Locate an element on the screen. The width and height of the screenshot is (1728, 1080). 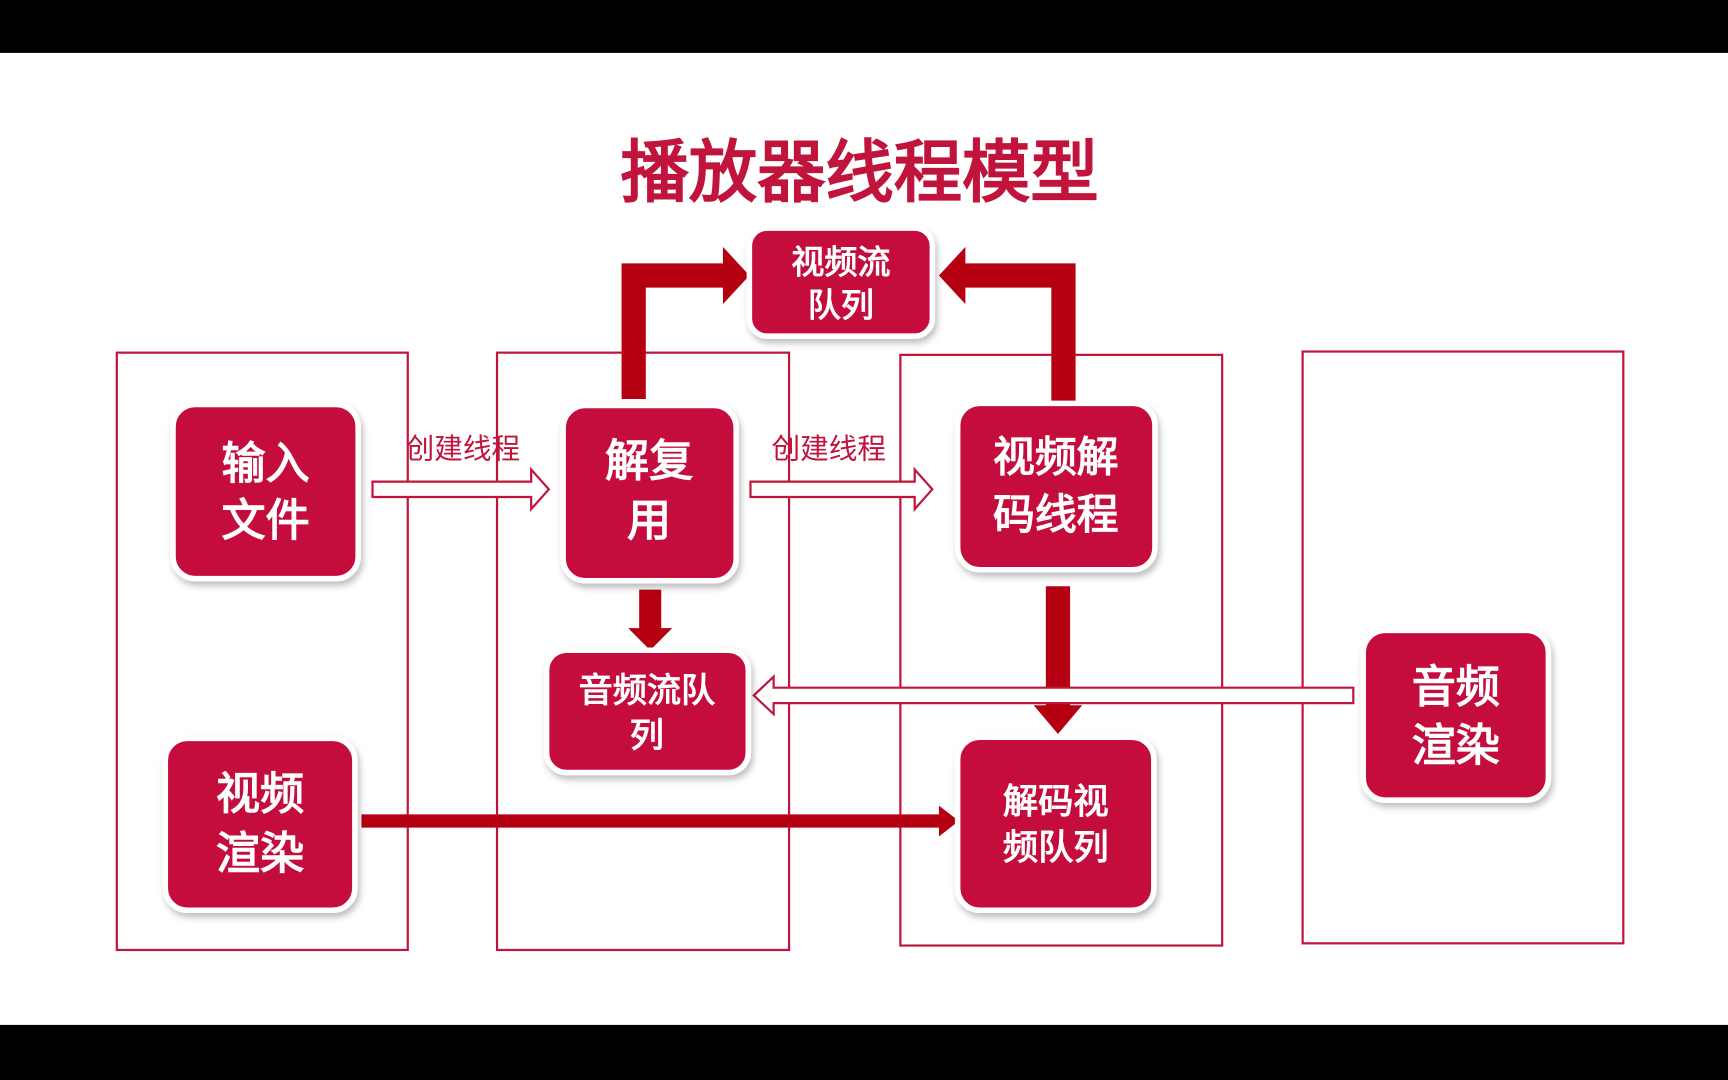
svg-text: 输入 is located at coordinates (266, 463).